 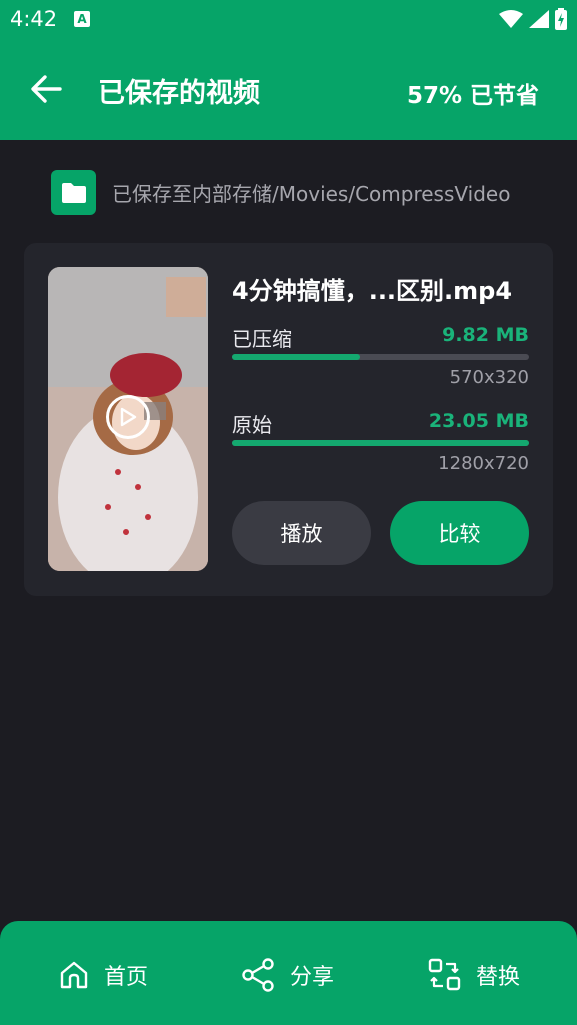 What do you see at coordinates (444, 974) in the screenshot?
I see `replace-icon` at bounding box center [444, 974].